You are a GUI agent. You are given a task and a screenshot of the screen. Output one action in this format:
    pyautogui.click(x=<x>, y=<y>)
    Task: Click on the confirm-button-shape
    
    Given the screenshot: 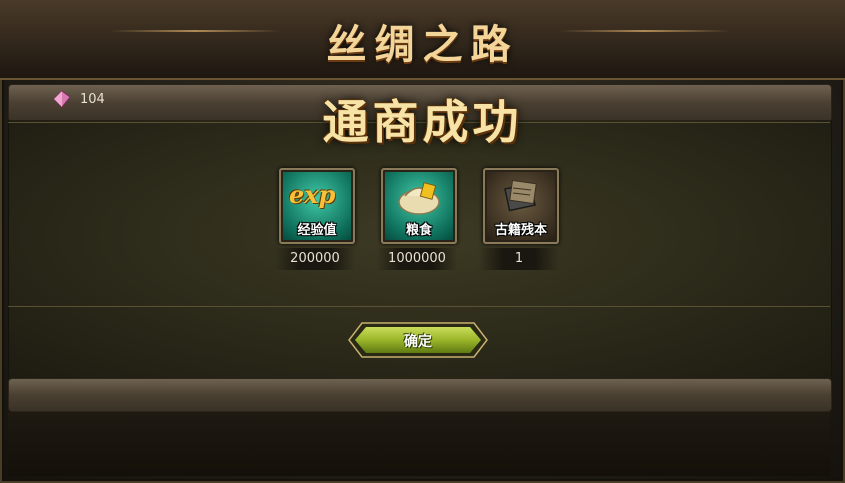 What is the action you would take?
    pyautogui.click(x=418, y=340)
    